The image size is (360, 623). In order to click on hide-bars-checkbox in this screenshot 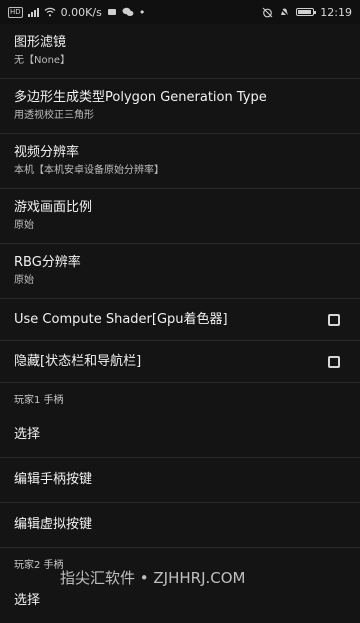, I will do `click(334, 361)`.